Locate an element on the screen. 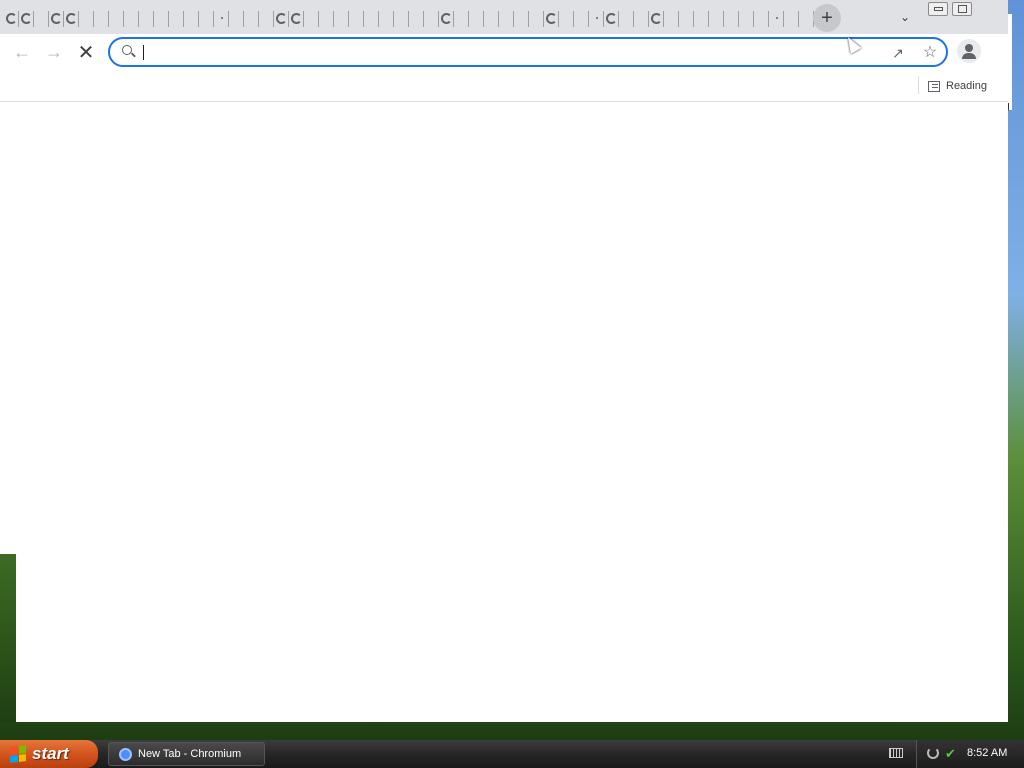 This screenshot has height=768, width=1024. taskbar-item-chromium: New Tab - Chromium is located at coordinates (186, 754).